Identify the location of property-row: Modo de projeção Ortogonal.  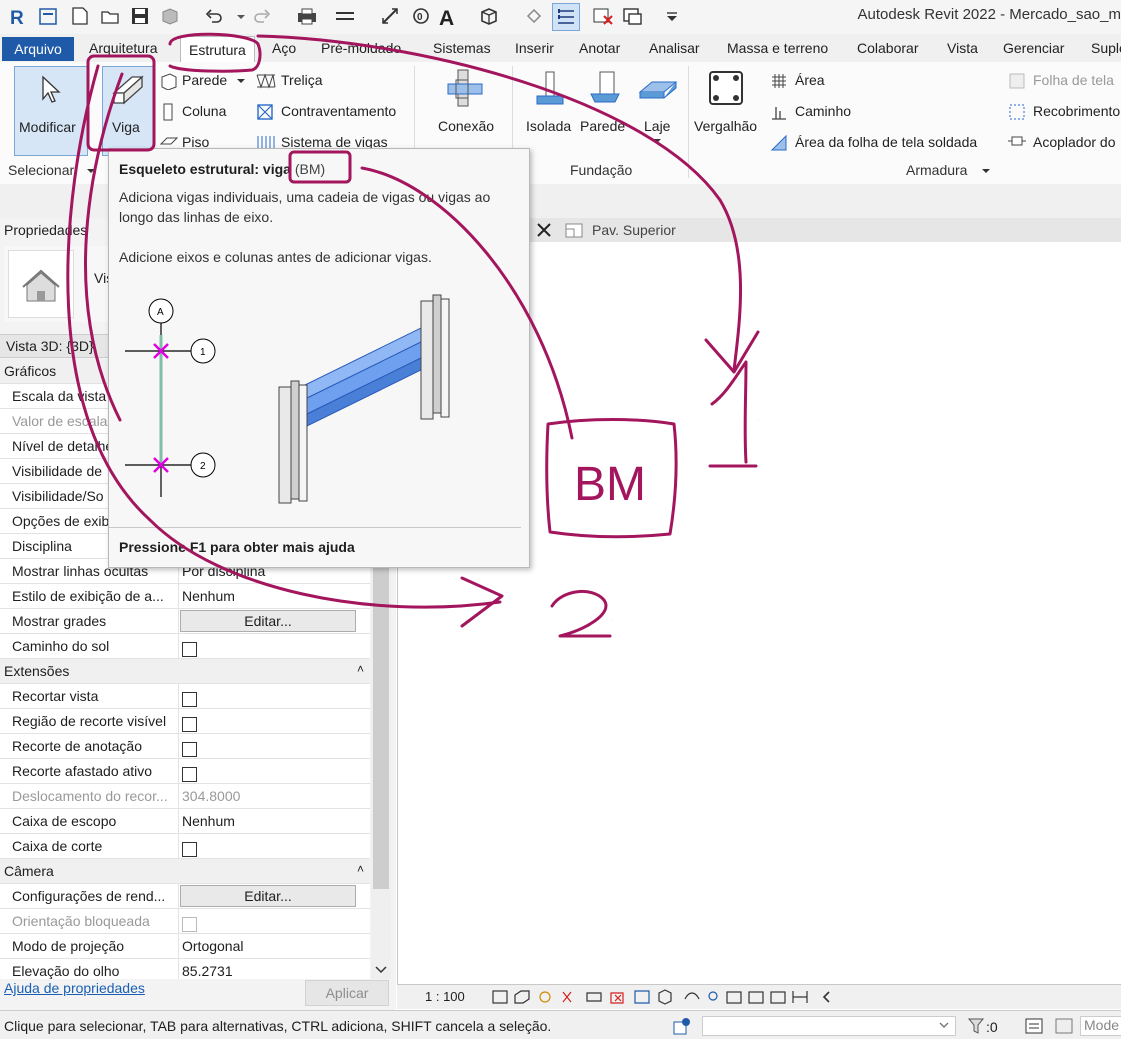
(185, 946).